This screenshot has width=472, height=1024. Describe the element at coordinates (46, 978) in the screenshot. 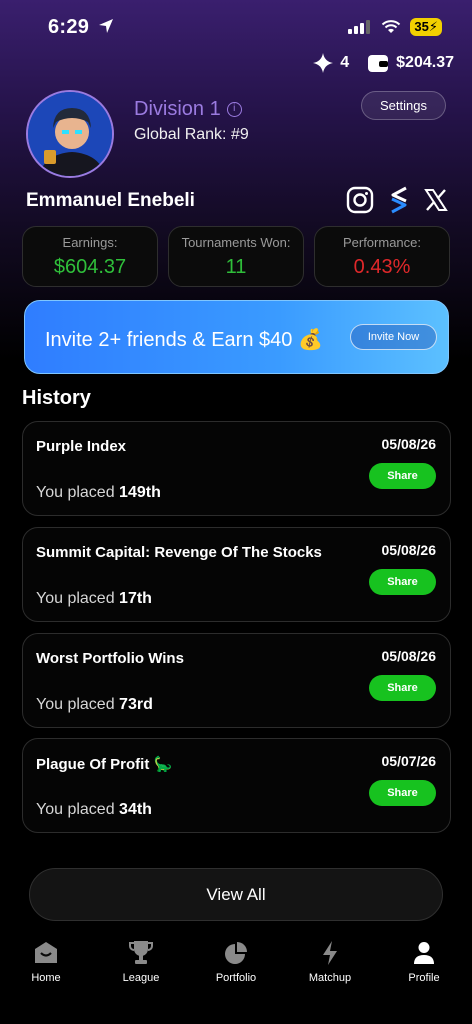

I see `nav-label: Home` at that location.